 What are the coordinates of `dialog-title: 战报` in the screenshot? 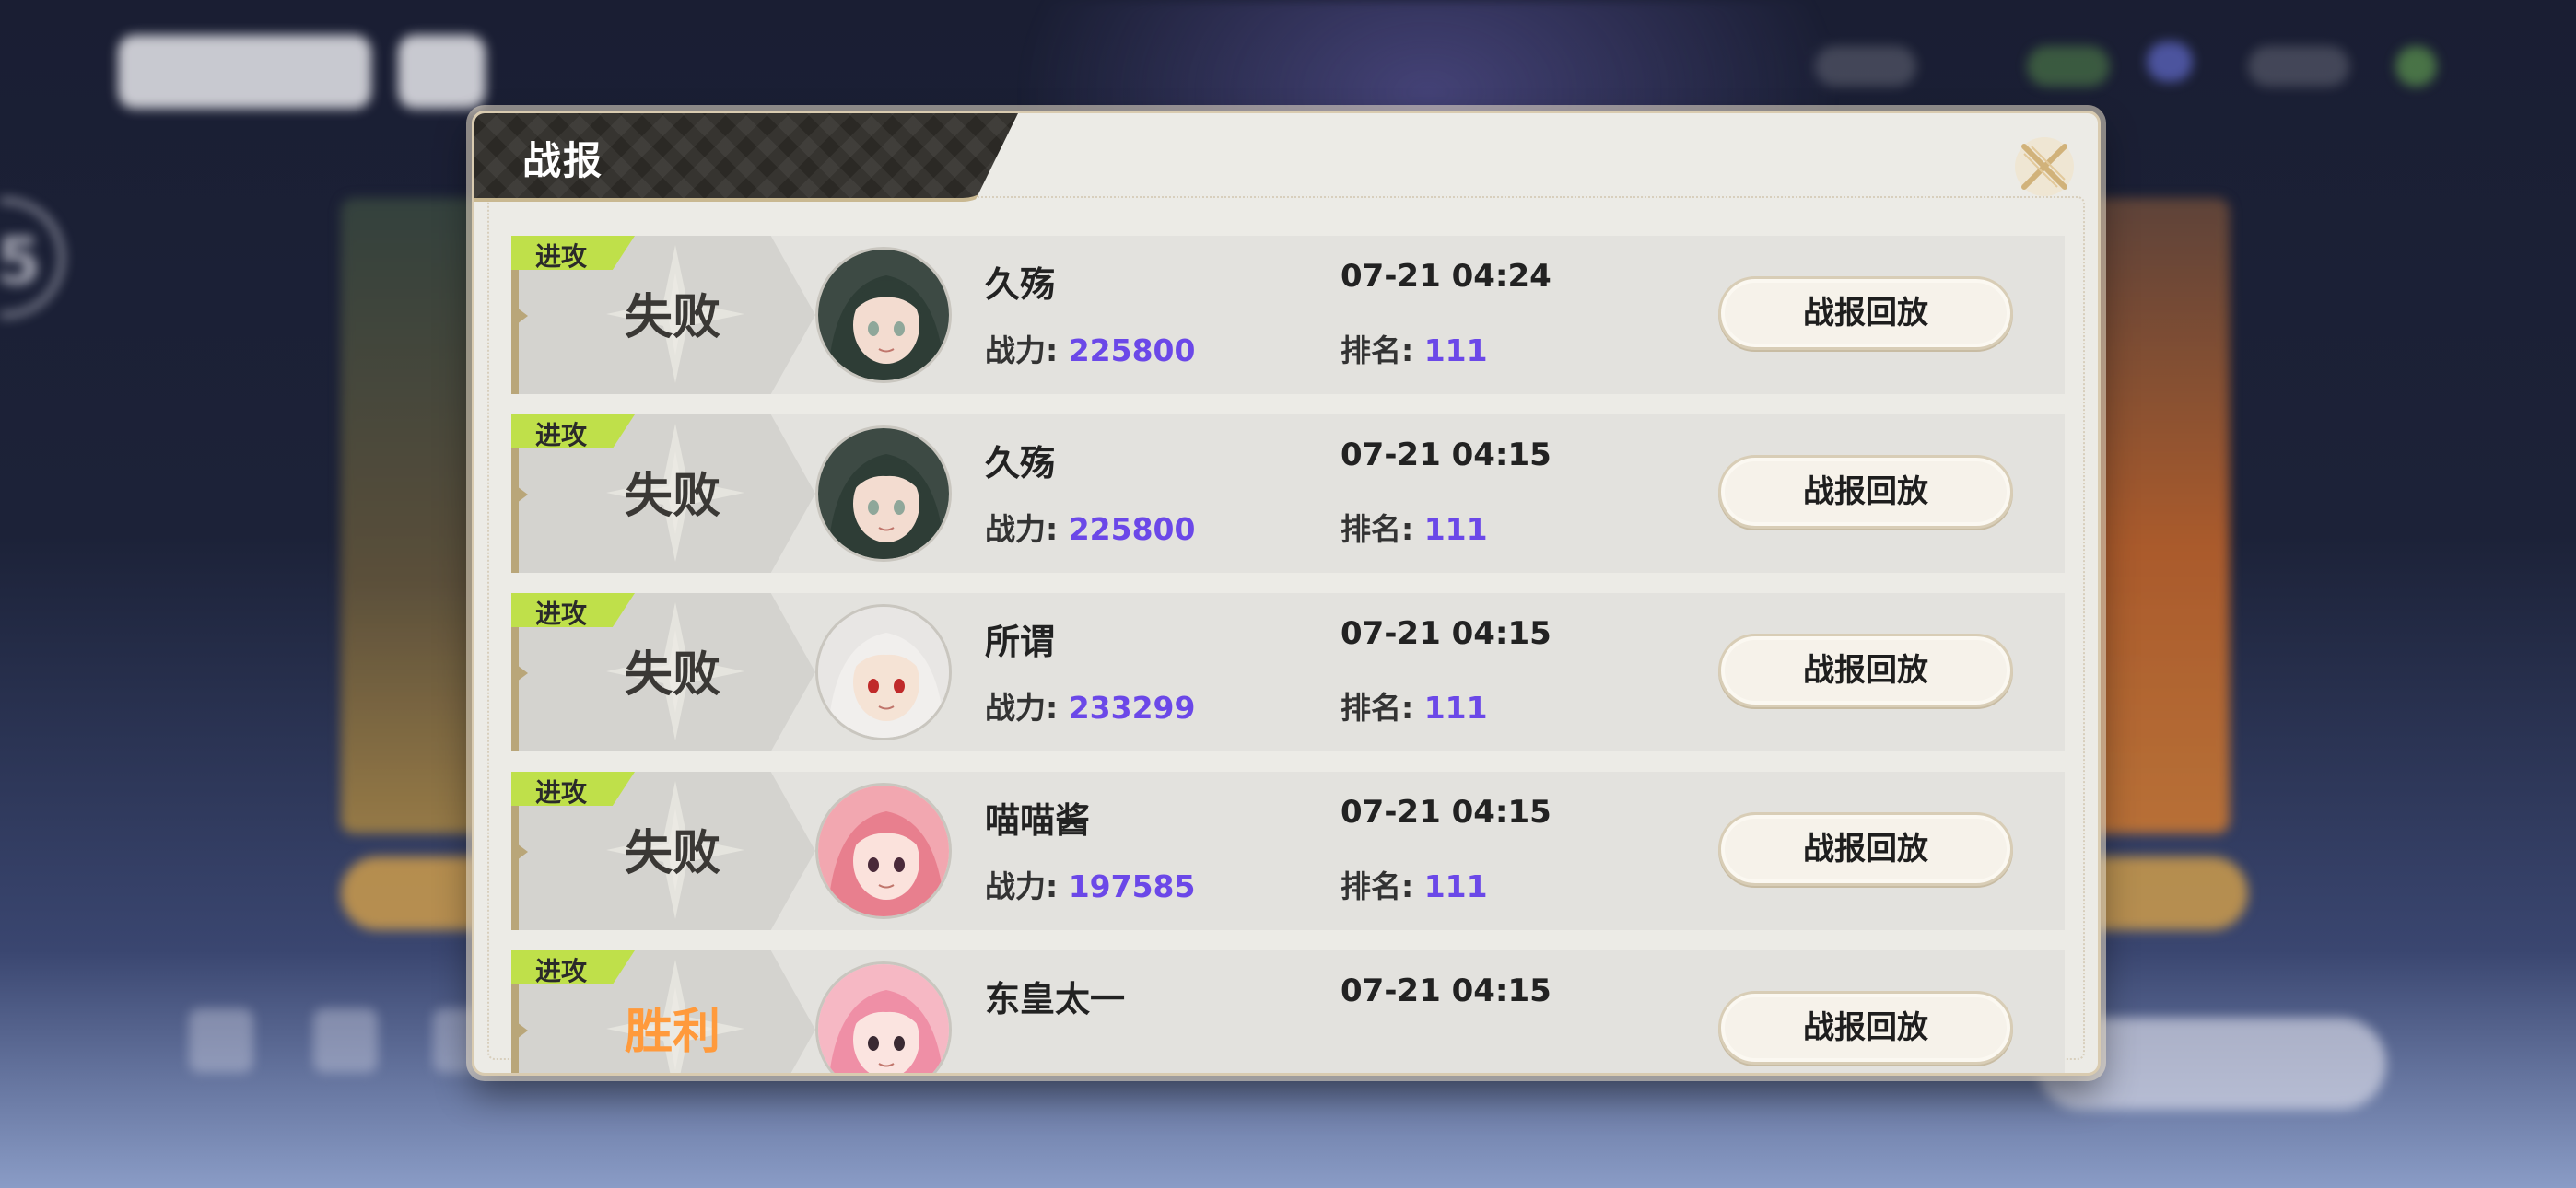 It's located at (563, 160).